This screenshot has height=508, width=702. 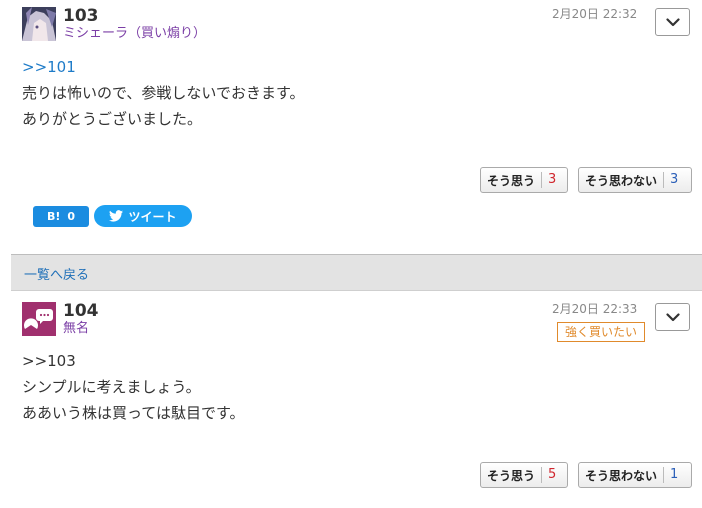 I want to click on post-line: ああいう株は買っては駄目です。, so click(x=133, y=413).